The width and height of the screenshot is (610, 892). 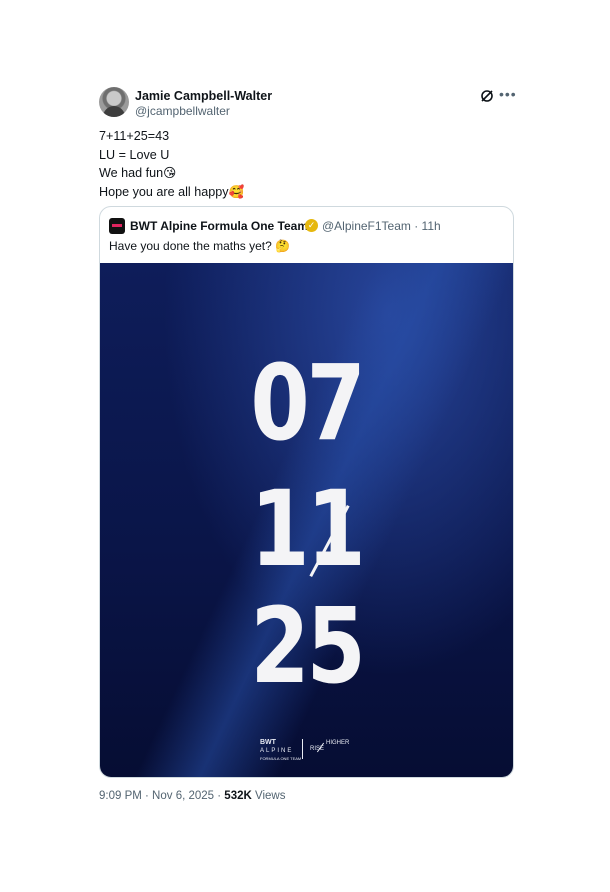 What do you see at coordinates (268, 742) in the screenshot?
I see `brand-top: BWT` at bounding box center [268, 742].